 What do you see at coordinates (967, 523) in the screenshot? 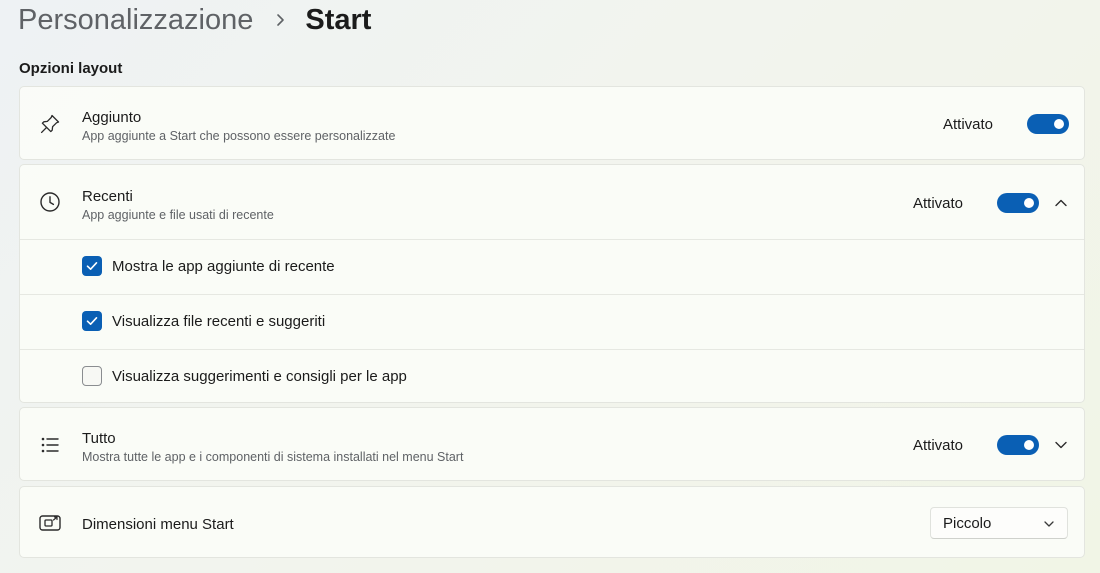
I see `size-dropdown-value: Piccolo` at bounding box center [967, 523].